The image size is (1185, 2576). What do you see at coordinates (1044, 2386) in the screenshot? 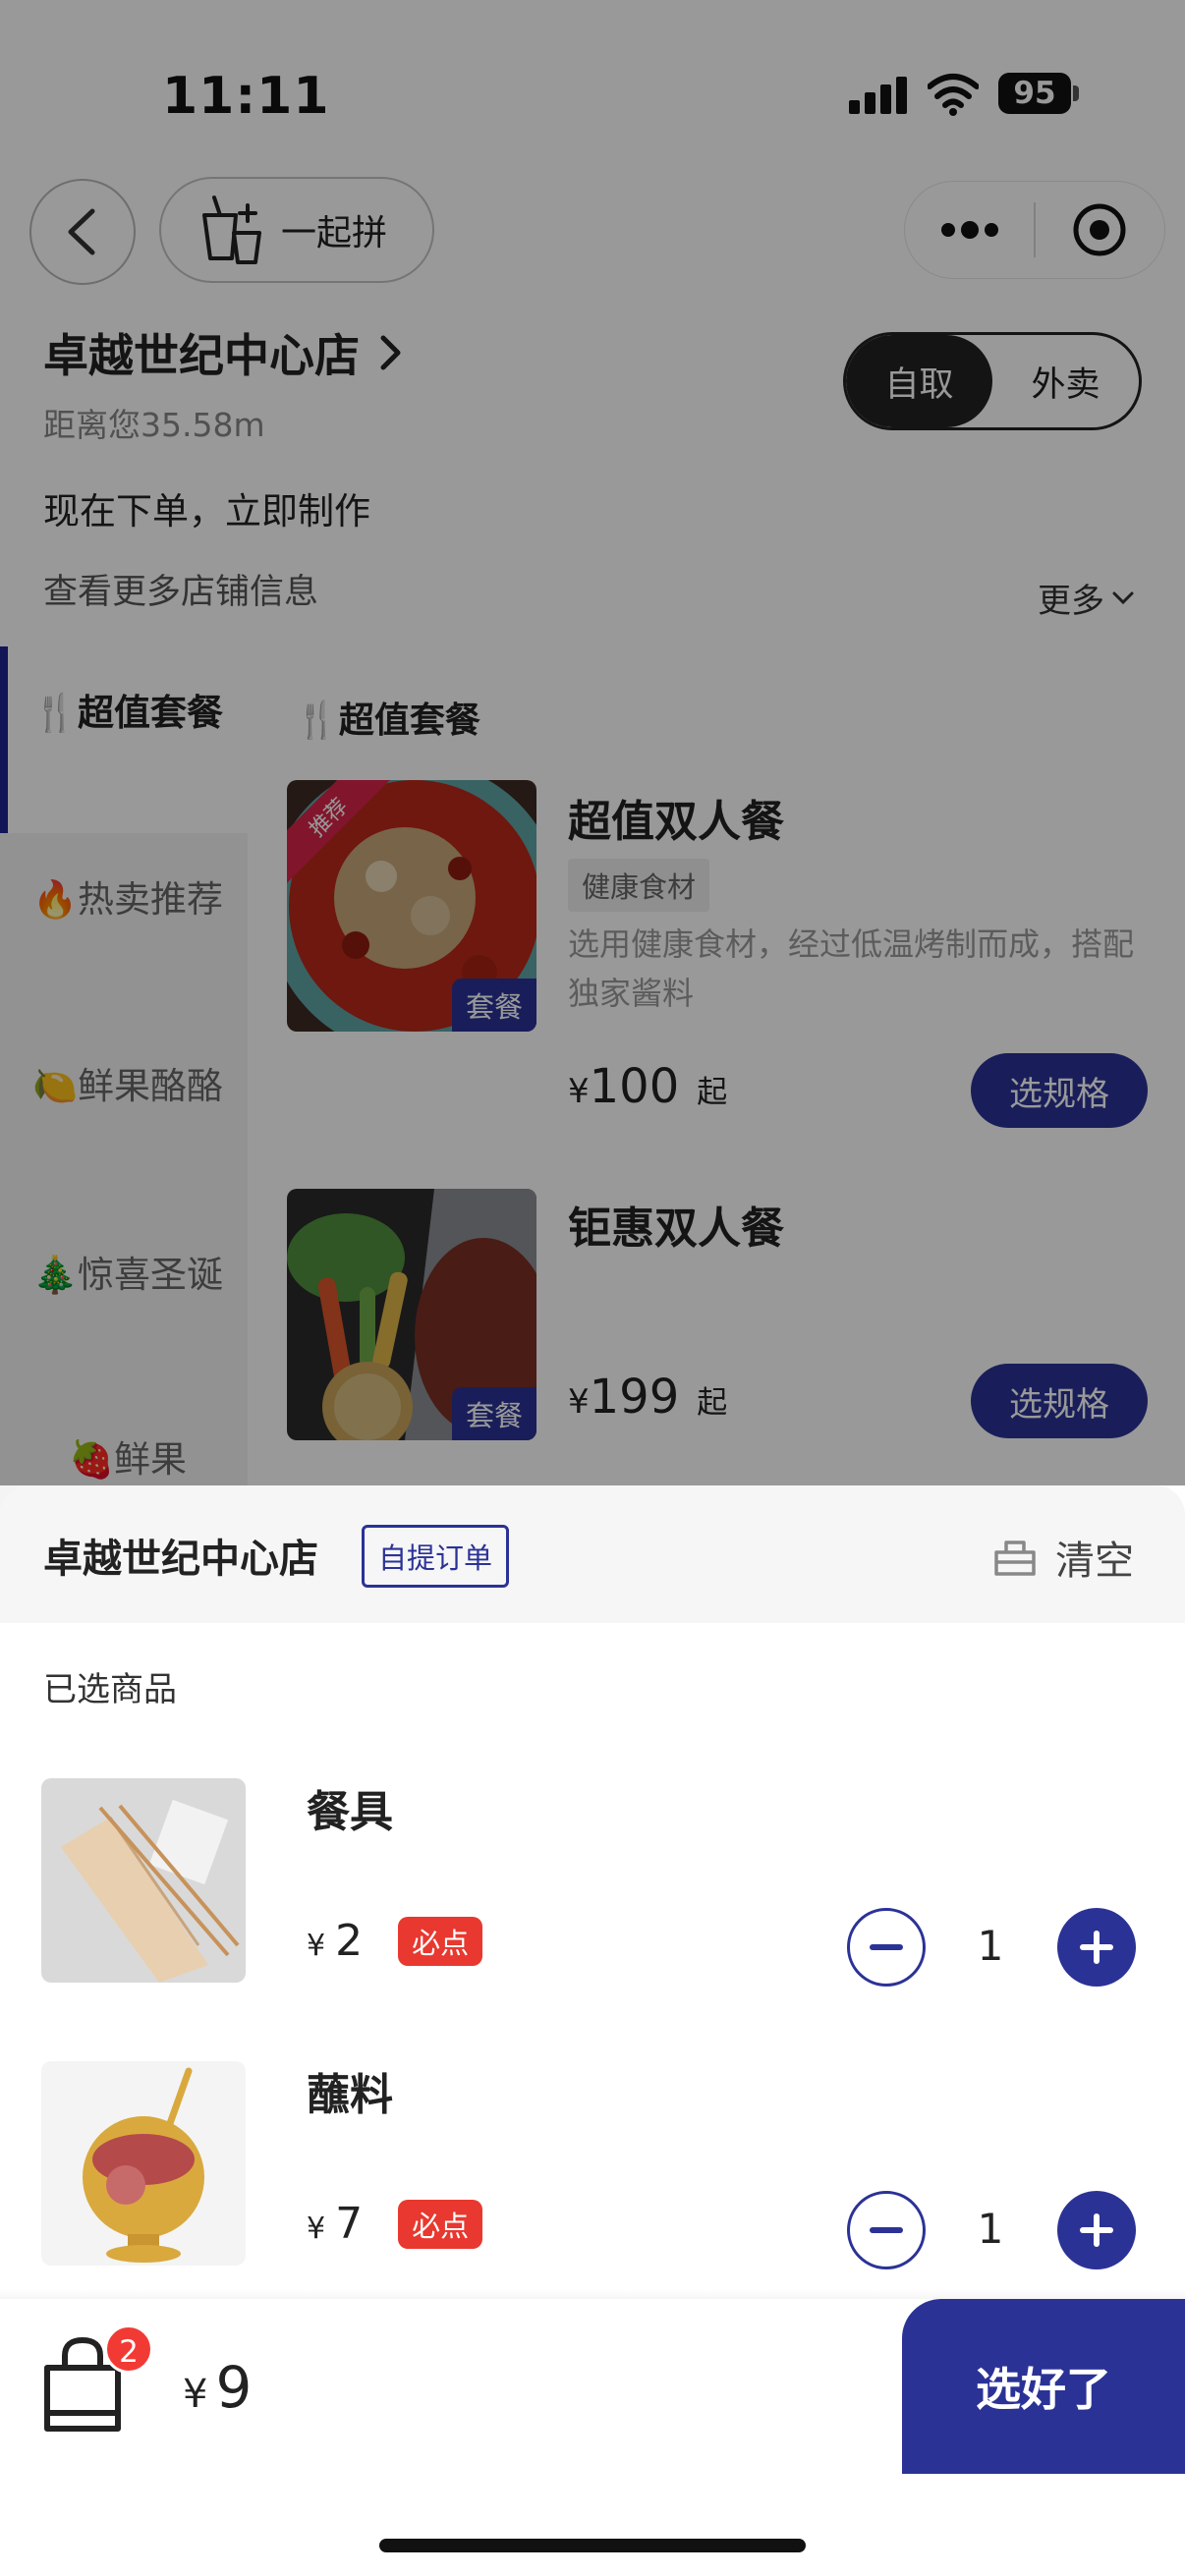
I see `checkout-button: 选好了` at bounding box center [1044, 2386].